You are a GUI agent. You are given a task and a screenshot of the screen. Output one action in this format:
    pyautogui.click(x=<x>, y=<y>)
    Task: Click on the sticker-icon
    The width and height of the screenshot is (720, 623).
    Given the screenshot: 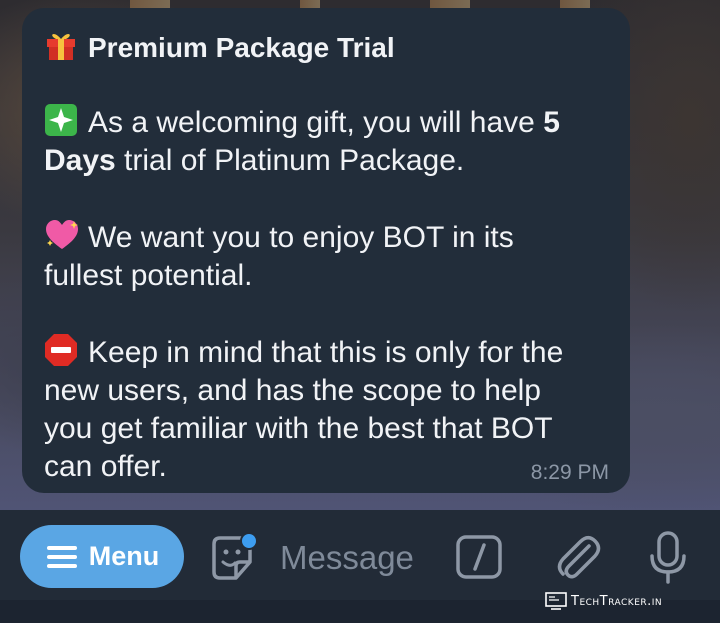 What is the action you would take?
    pyautogui.click(x=233, y=561)
    